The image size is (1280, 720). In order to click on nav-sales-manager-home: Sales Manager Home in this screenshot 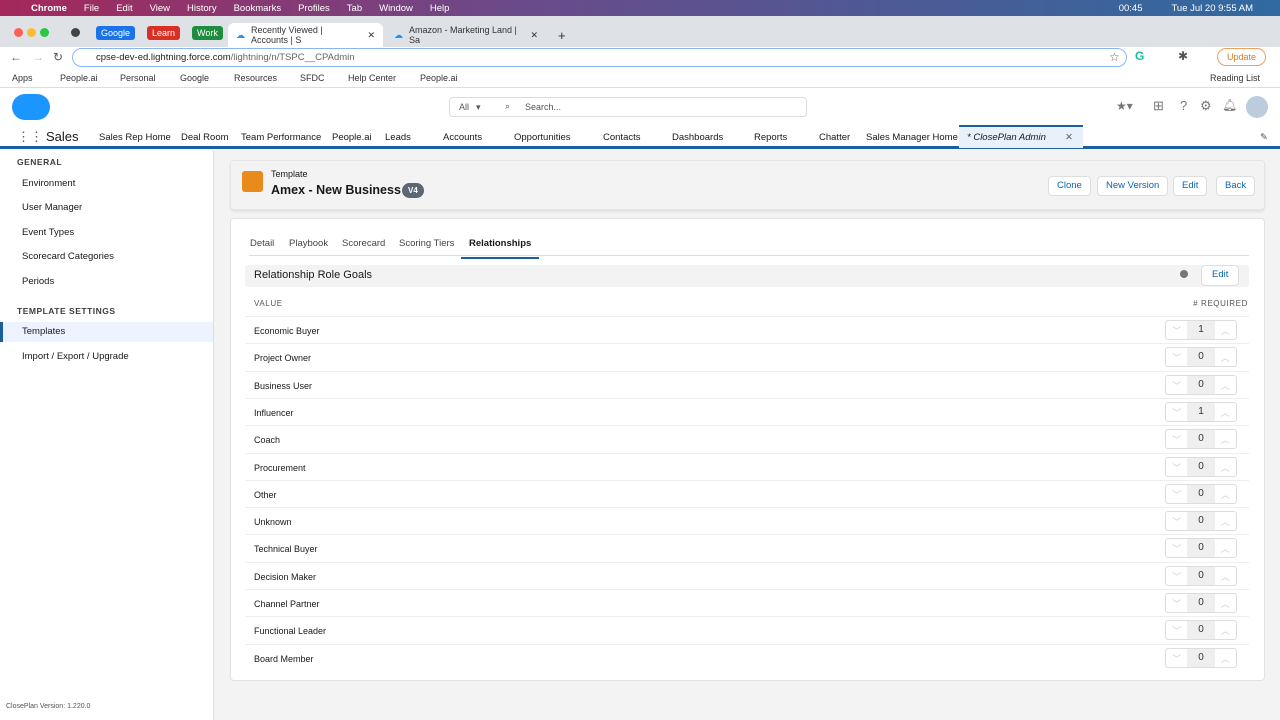, I will do `click(912, 137)`.